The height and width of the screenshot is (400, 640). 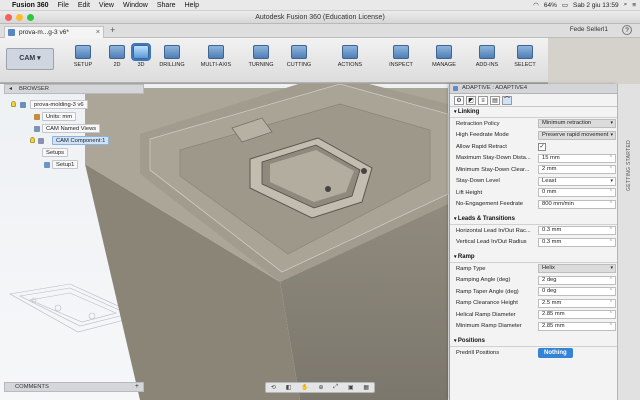 I want to click on row-label: Retraction Policy, so click(x=478, y=123).